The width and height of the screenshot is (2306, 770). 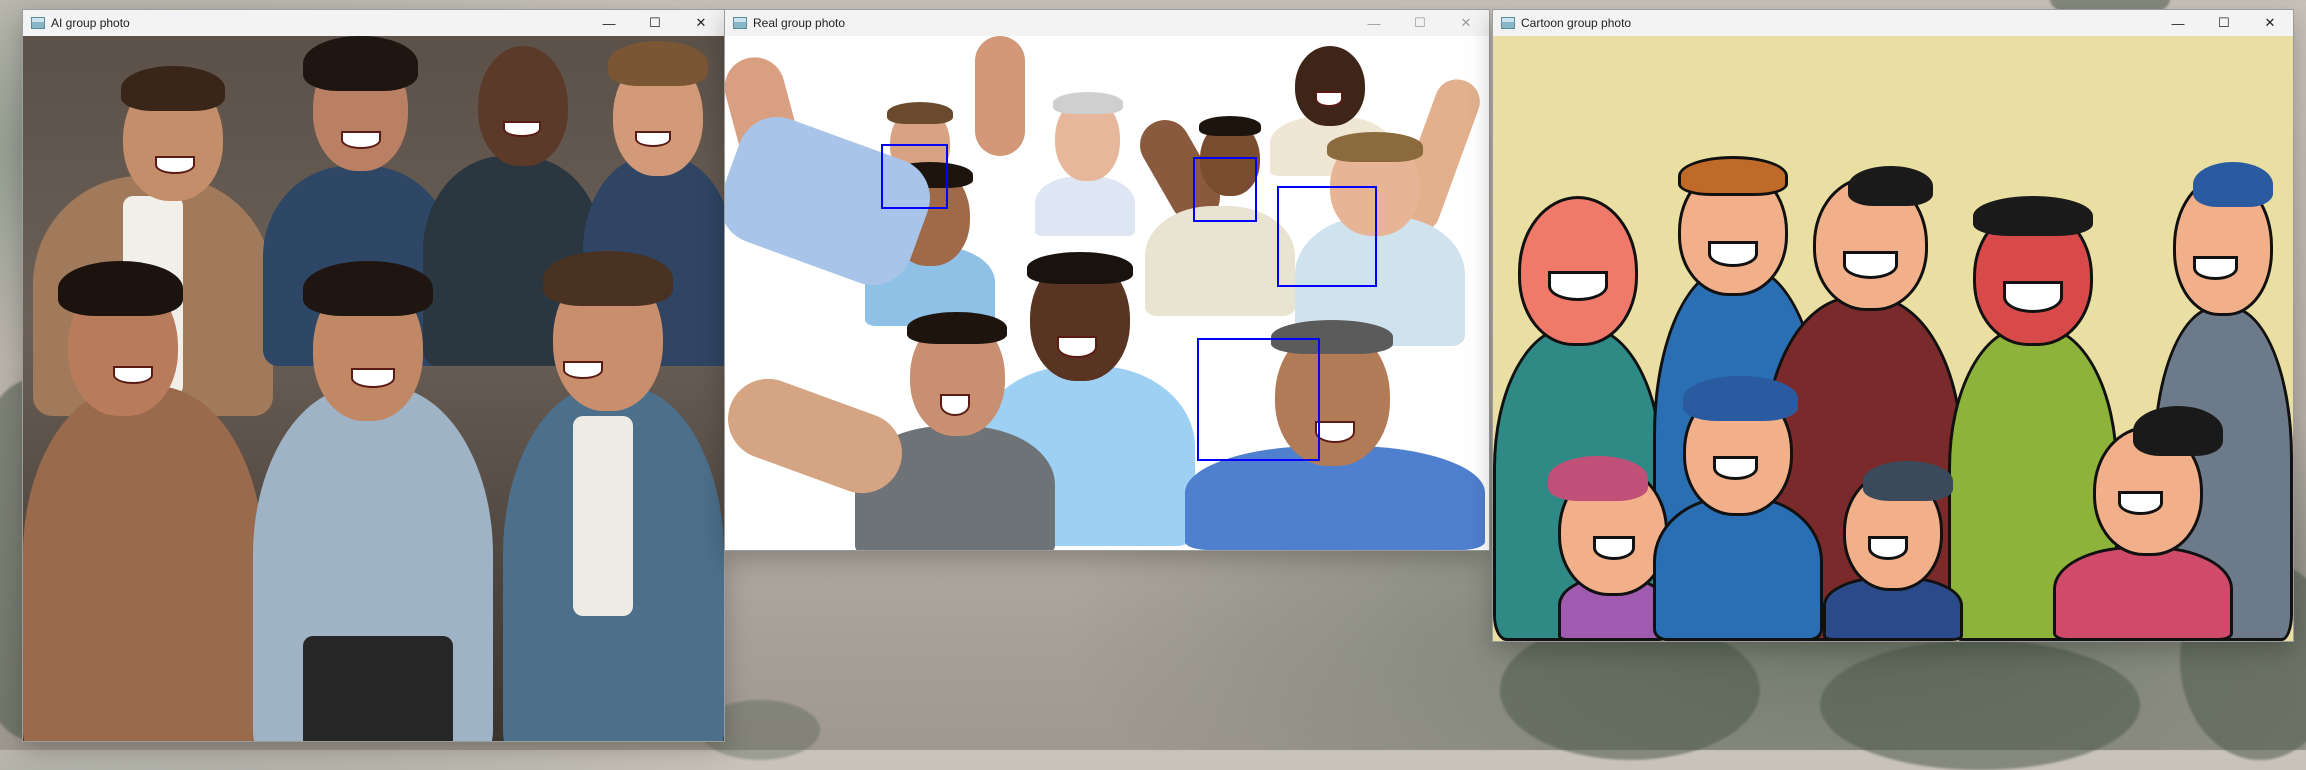 I want to click on window-title: Cartoon group photo, so click(x=1576, y=23).